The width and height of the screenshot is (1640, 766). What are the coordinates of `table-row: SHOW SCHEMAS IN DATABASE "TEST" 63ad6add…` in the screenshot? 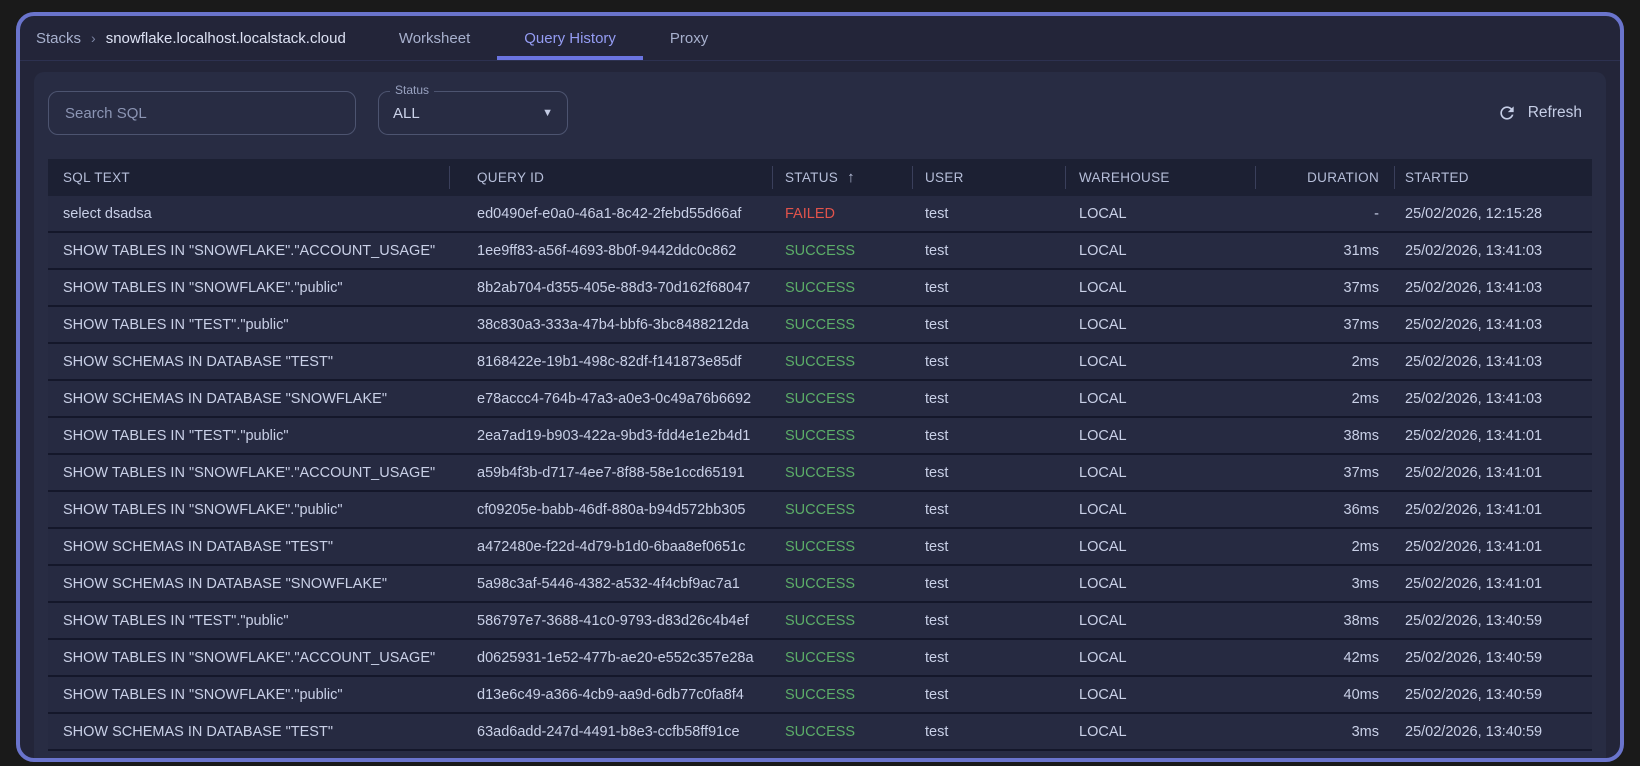 It's located at (820, 732).